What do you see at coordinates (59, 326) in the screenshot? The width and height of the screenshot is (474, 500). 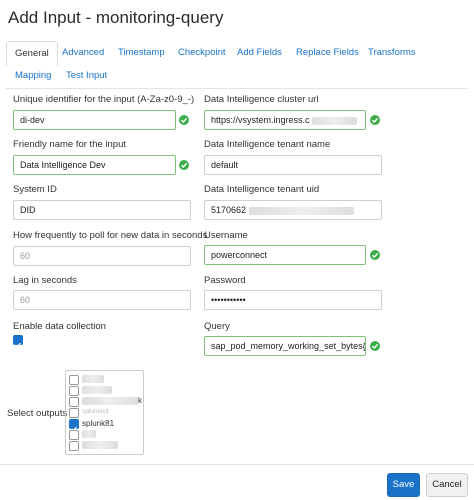 I see `enable-label: Enable data collection` at bounding box center [59, 326].